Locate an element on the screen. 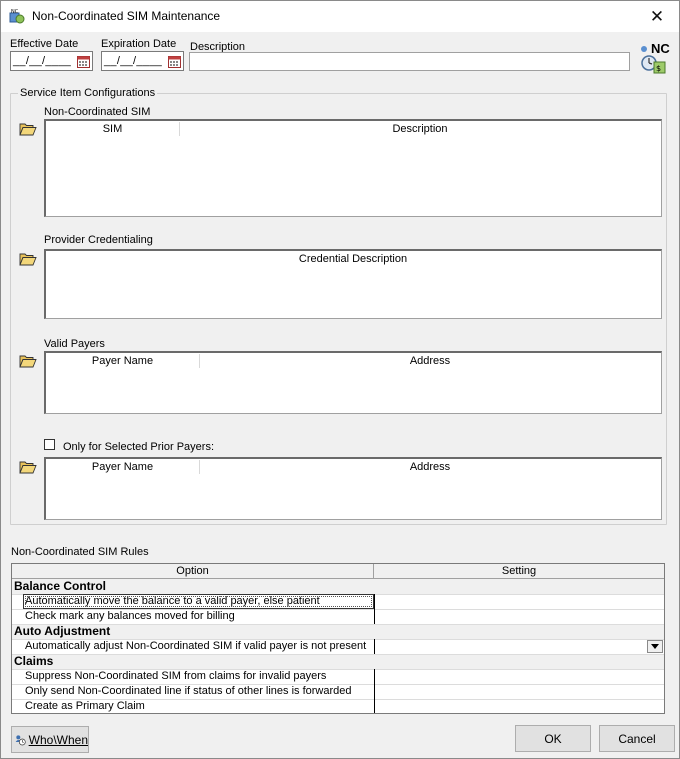  service-item-legend: Service Item Configurations is located at coordinates (88, 93).